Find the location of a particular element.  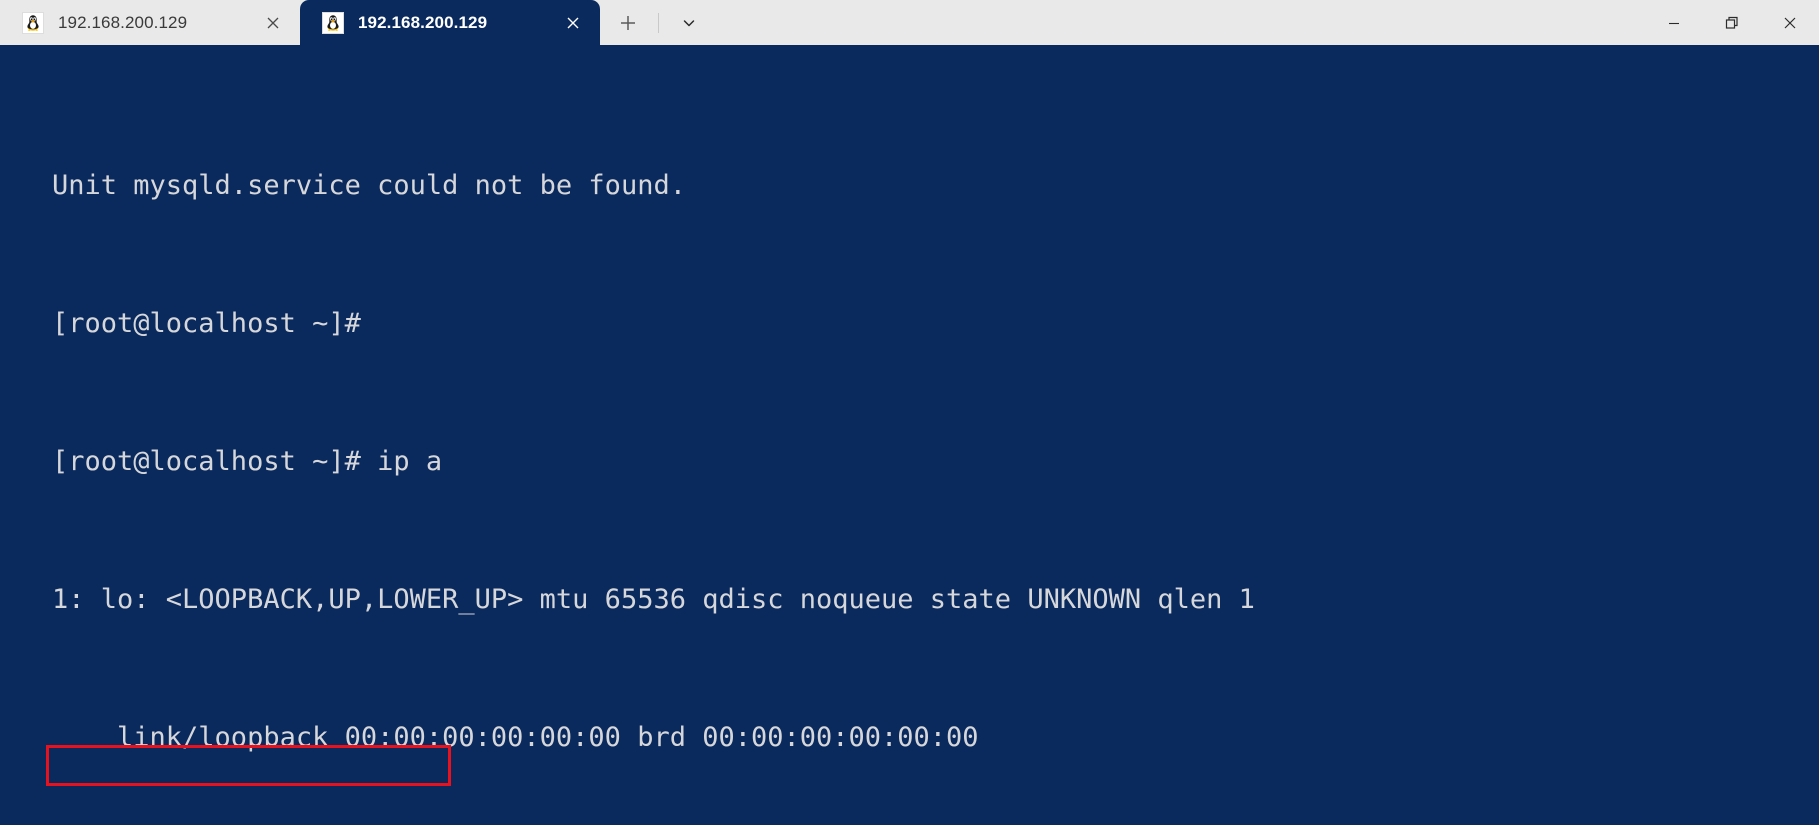

browser-tab-1: 192.168.200.129 is located at coordinates (150, 22).